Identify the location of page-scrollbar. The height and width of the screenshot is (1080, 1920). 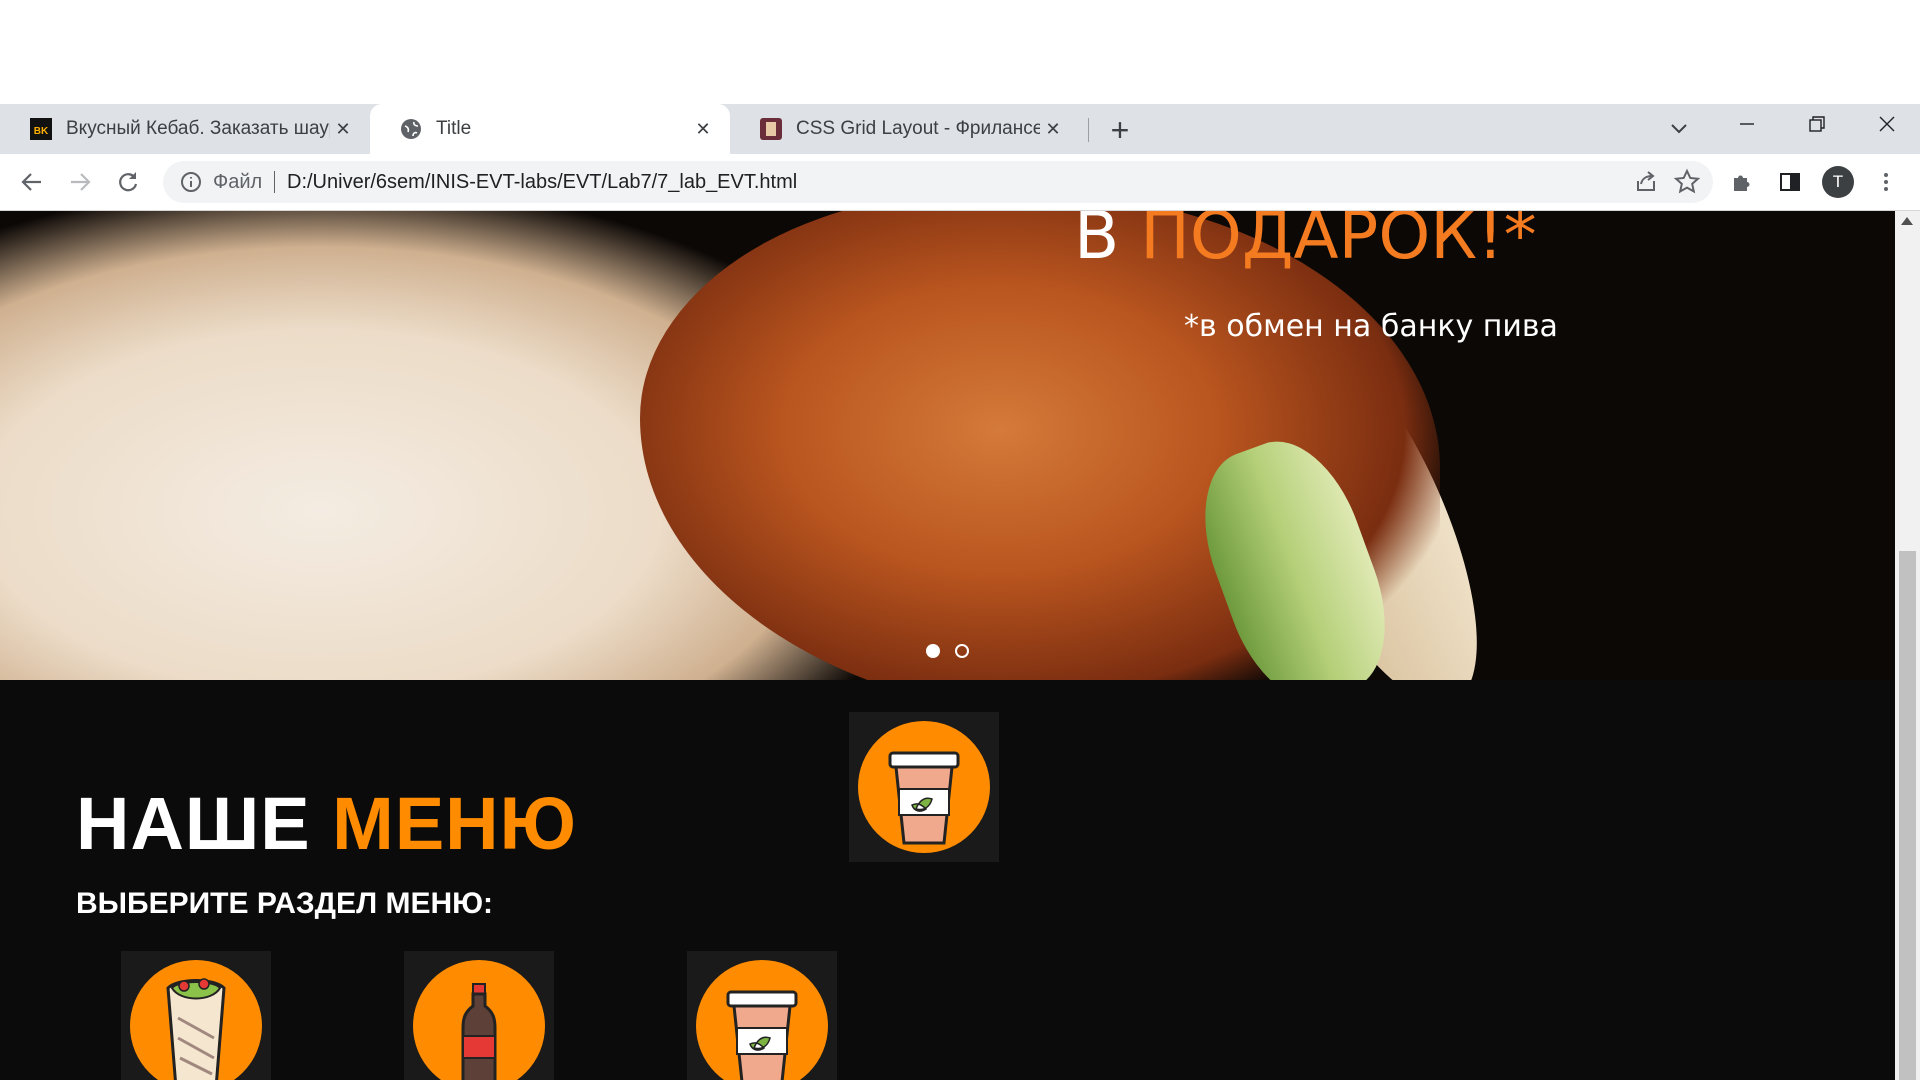
(1907, 645).